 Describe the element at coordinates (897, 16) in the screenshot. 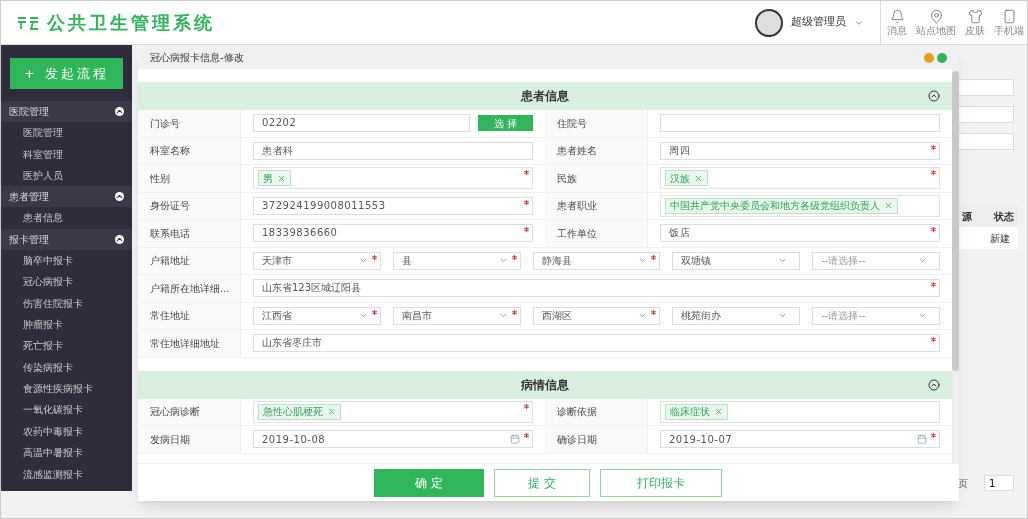

I see `bell-icon` at that location.